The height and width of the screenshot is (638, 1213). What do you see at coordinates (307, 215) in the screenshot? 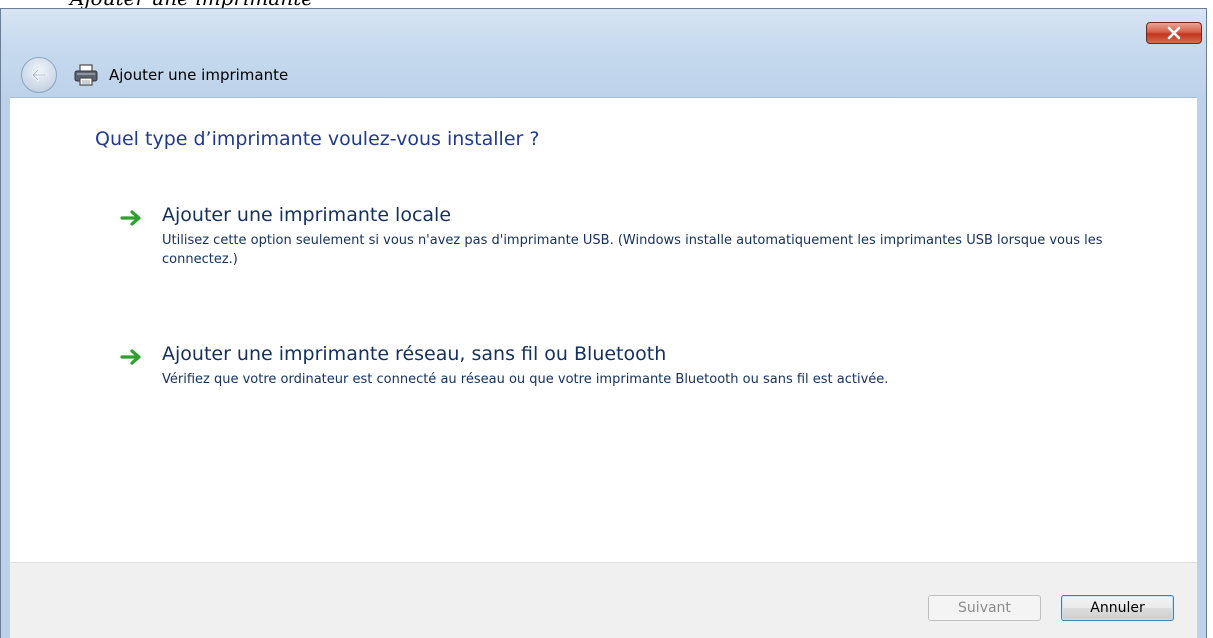
I see `option-title: Ajouter une imprimante locale` at bounding box center [307, 215].